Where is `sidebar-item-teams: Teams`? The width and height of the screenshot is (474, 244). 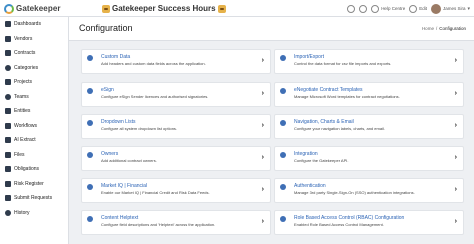
sidebar-item-teams: Teams is located at coordinates (34, 97).